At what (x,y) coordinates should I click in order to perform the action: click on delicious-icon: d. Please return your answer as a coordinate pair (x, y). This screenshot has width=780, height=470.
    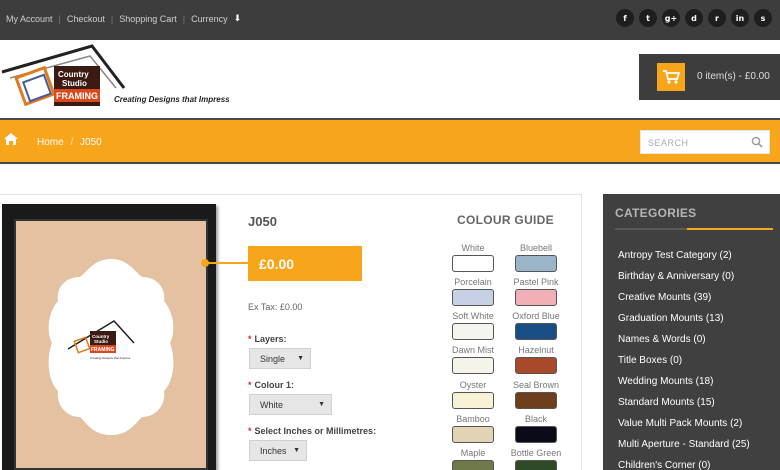
    Looking at the image, I should click on (694, 18).